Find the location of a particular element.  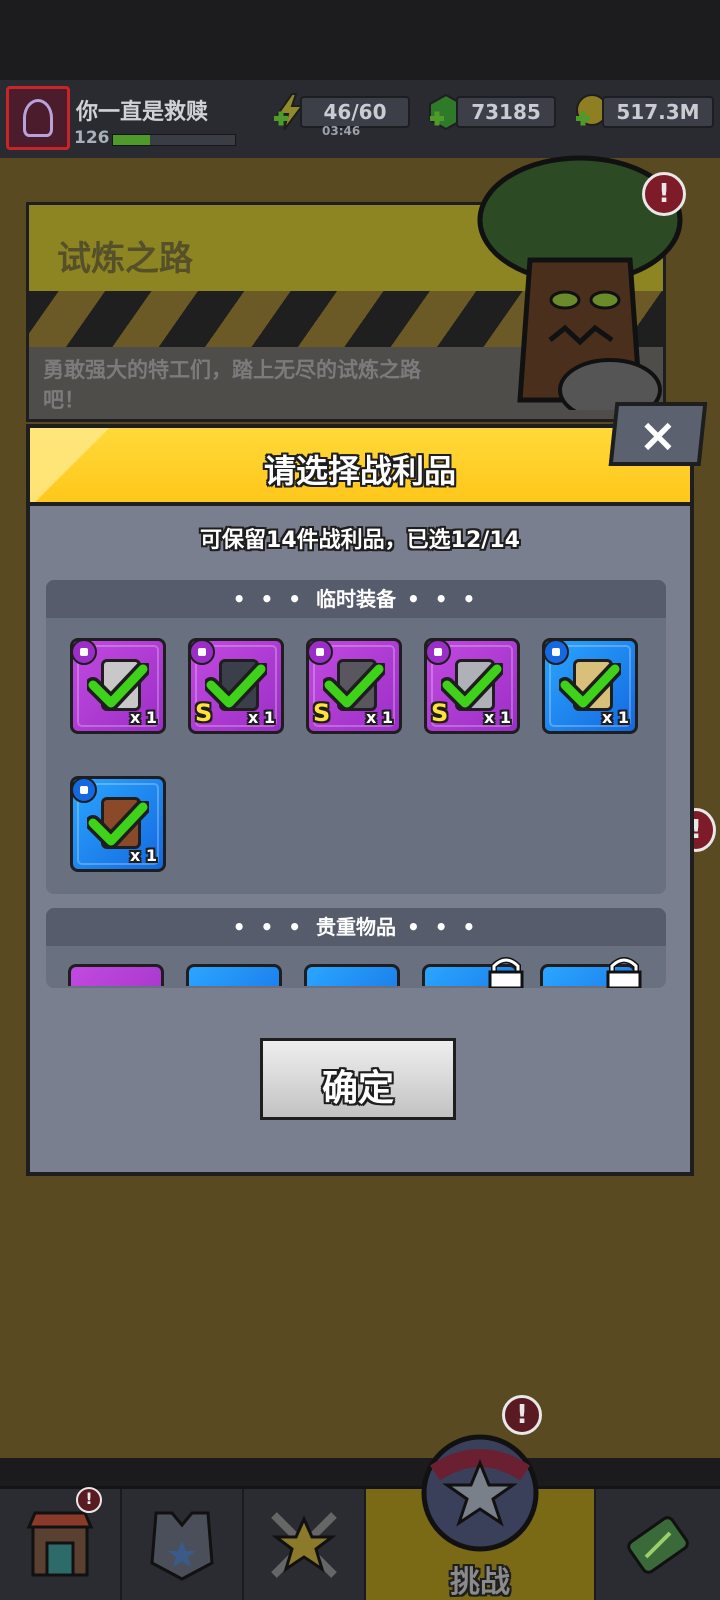

confirm-button: 确定 is located at coordinates (358, 1079).